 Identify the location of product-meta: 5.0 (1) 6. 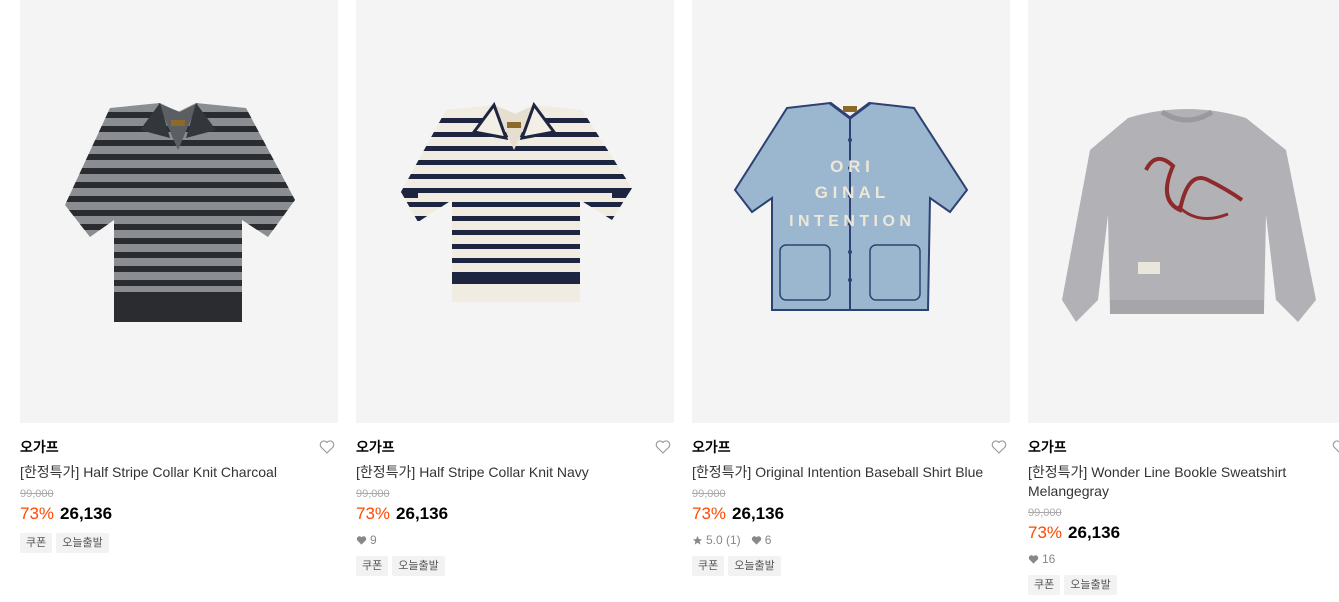
(851, 540).